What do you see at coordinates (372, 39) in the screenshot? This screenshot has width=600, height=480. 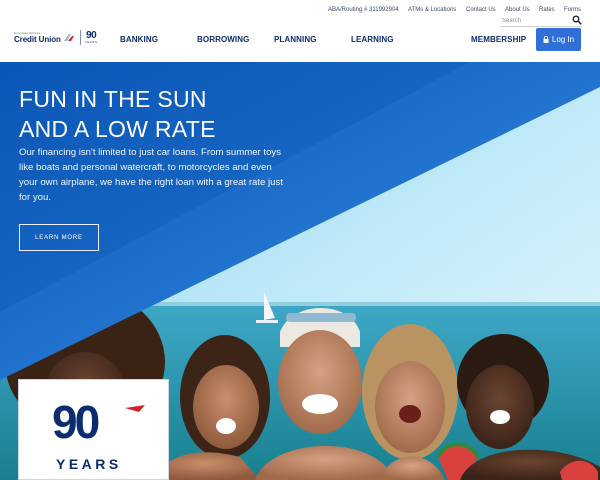 I see `nav-learning: LEARNING` at bounding box center [372, 39].